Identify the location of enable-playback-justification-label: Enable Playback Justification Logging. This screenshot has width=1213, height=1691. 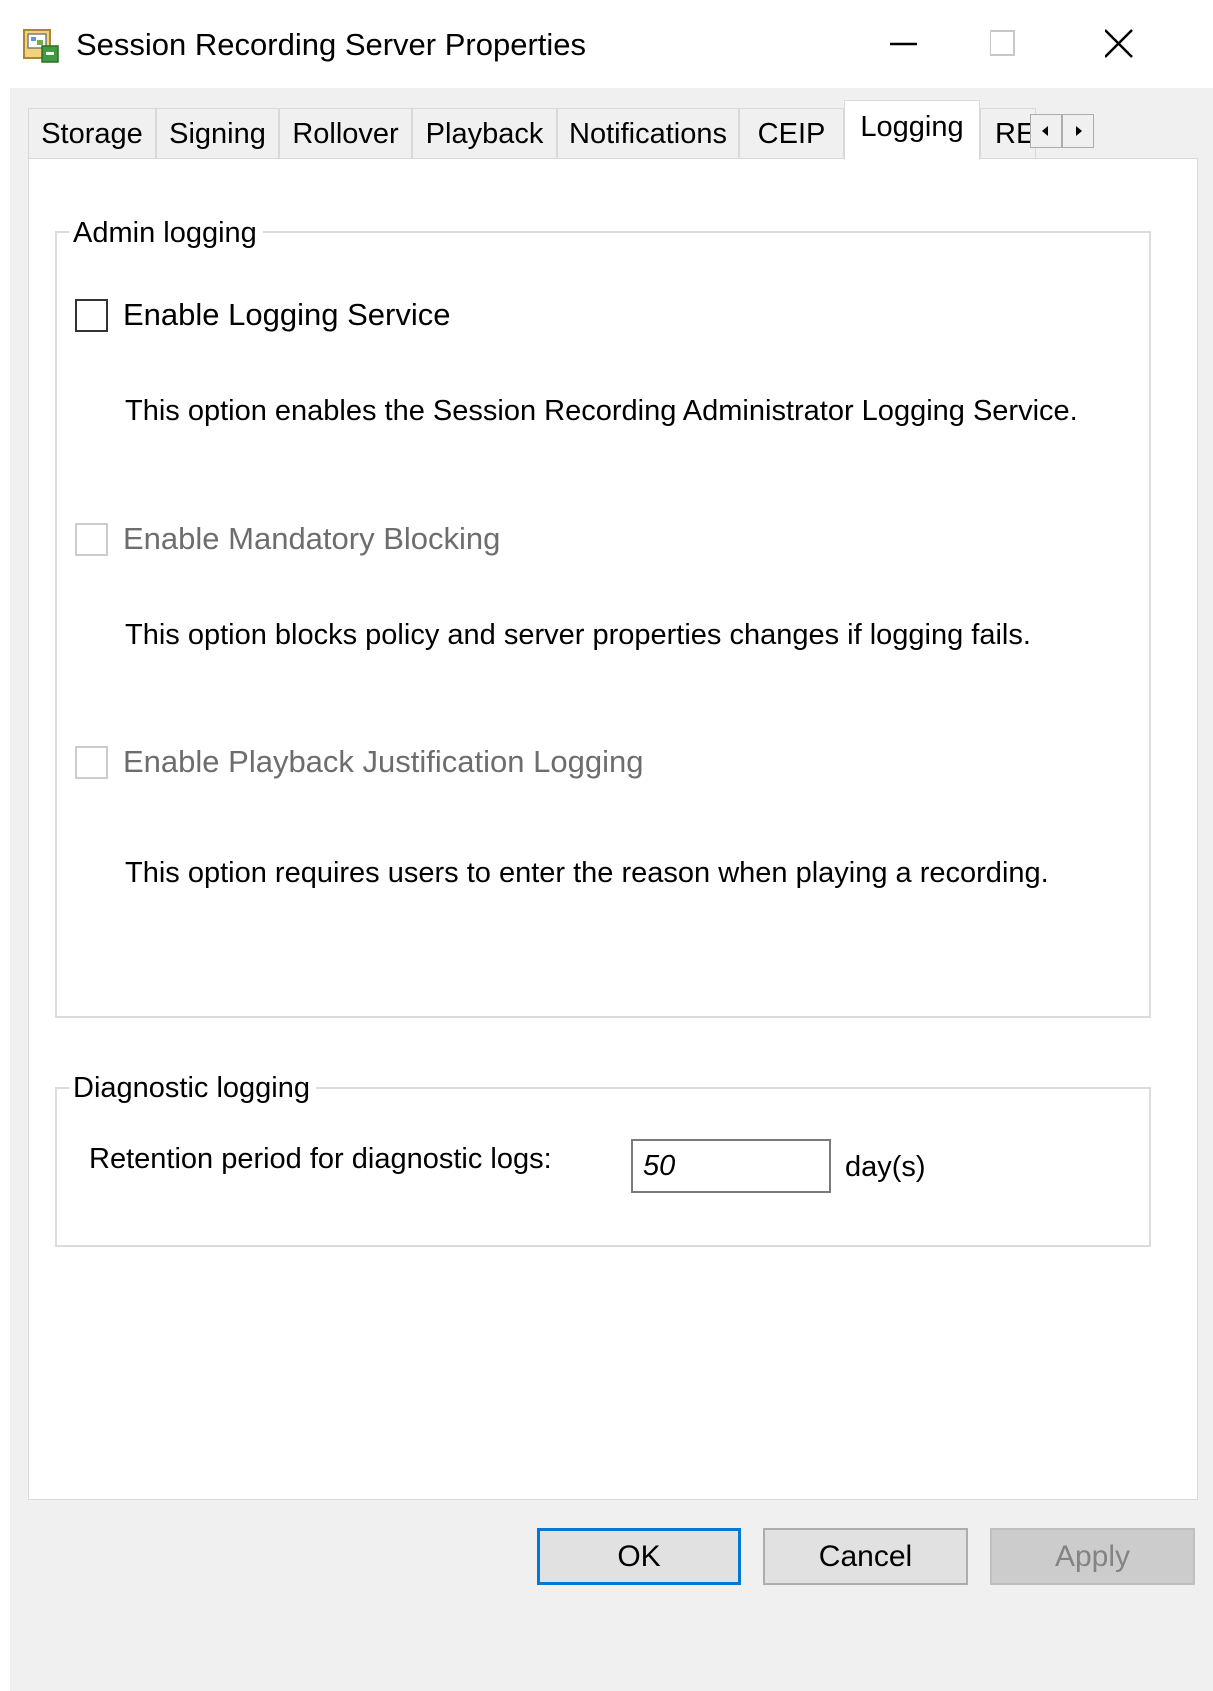
(383, 762).